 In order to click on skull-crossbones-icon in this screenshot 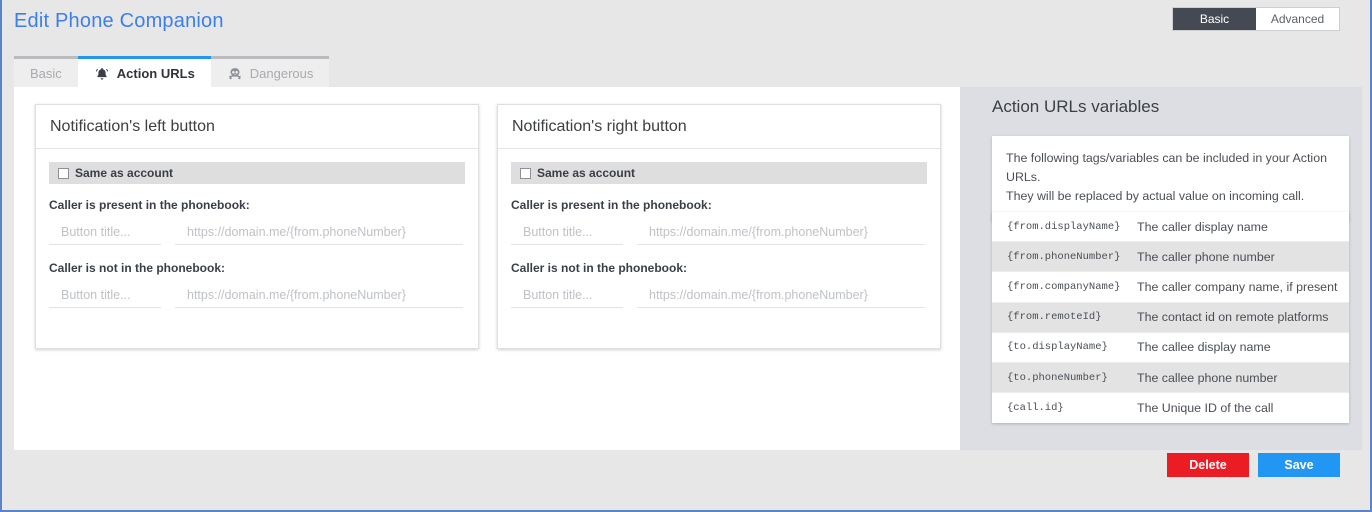, I will do `click(235, 74)`.